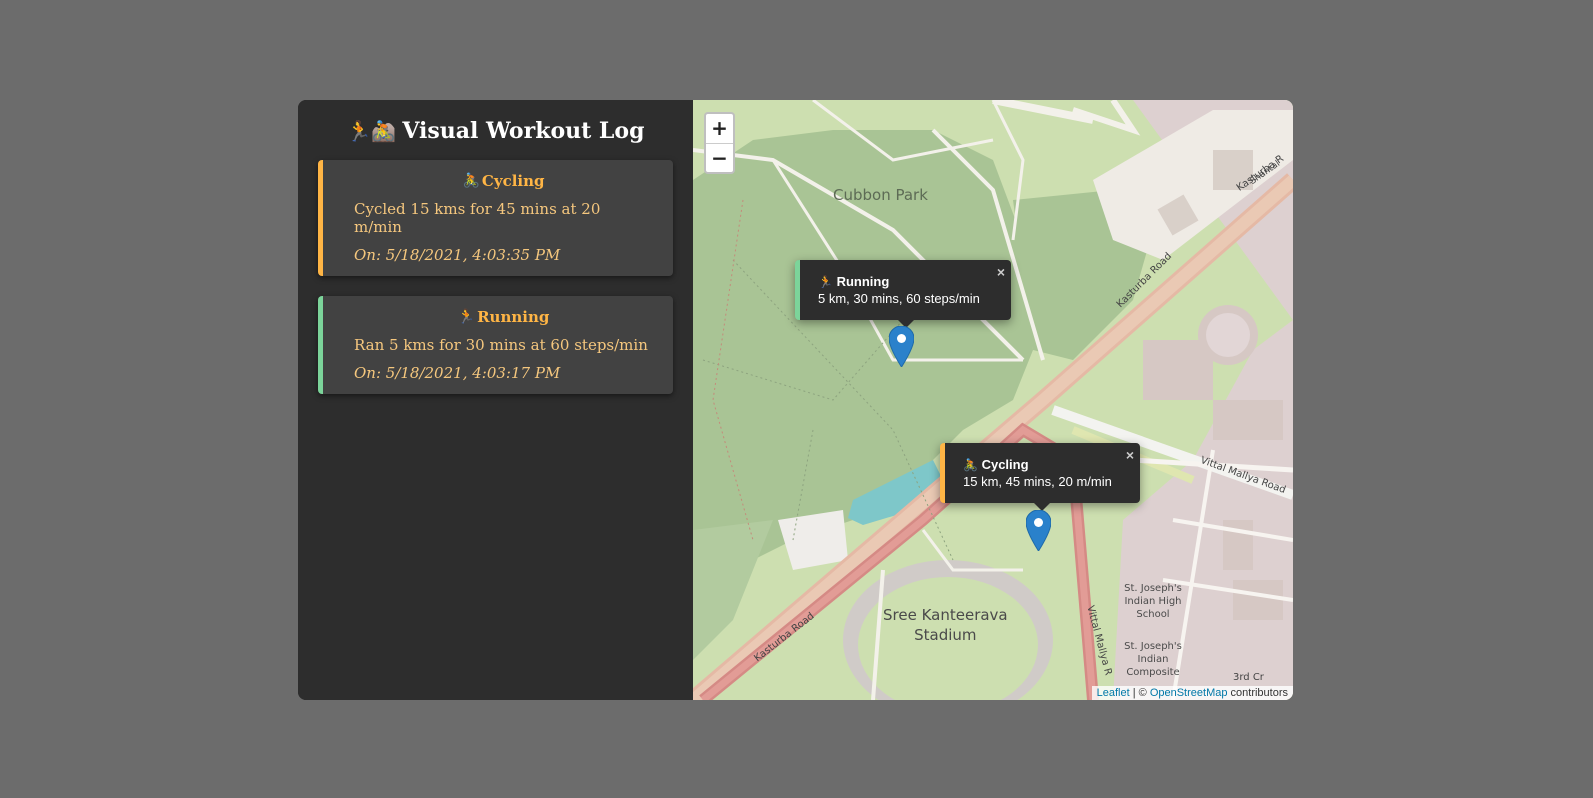 The height and width of the screenshot is (798, 1593). What do you see at coordinates (1037, 464) in the screenshot?
I see `popup-title: 🚴 Cycling` at bounding box center [1037, 464].